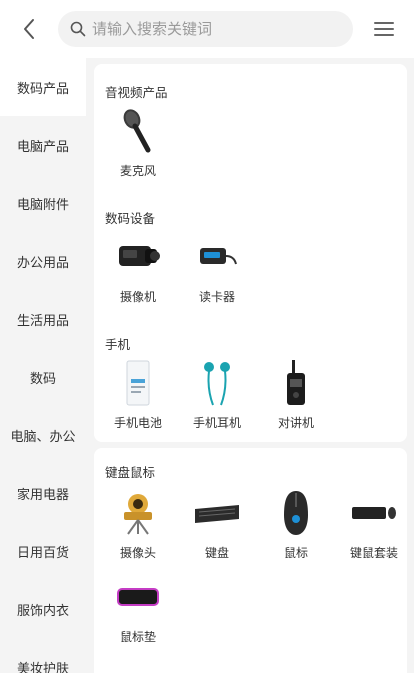  I want to click on sidebar-item-label: 服饰内衣, so click(42, 611).